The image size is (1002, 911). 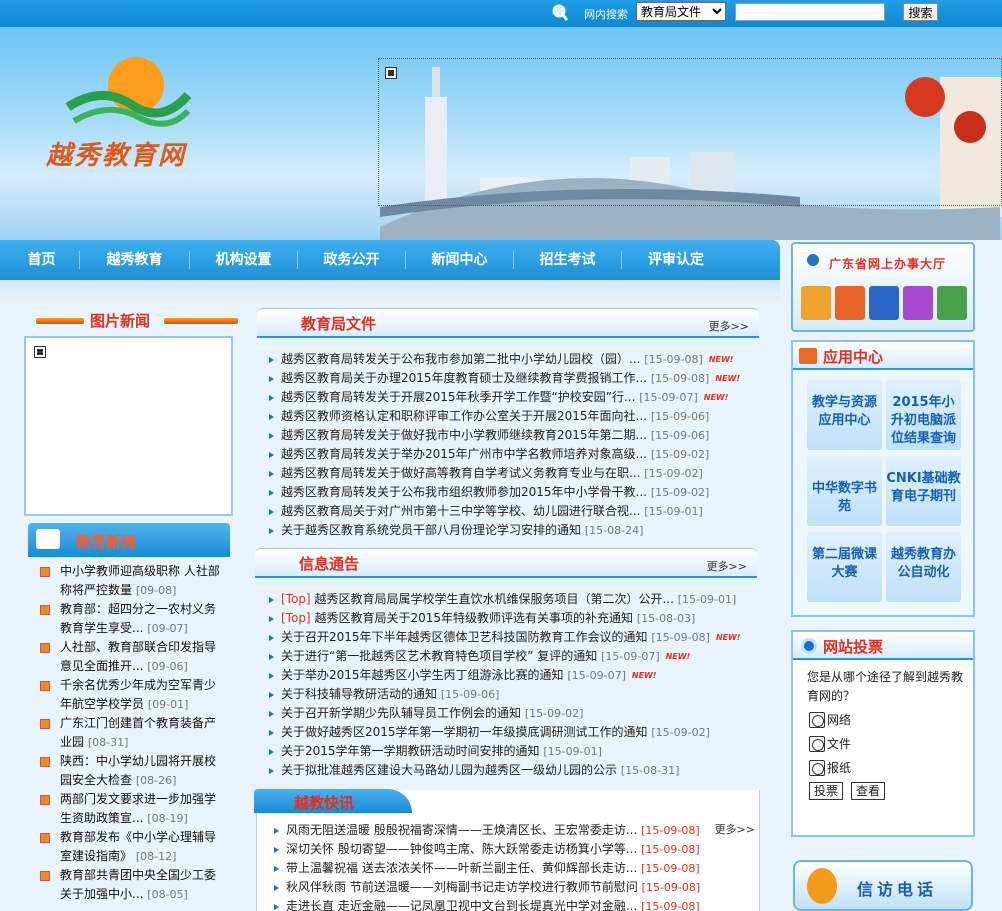 What do you see at coordinates (681, 11) in the screenshot?
I see `search-category-select: 教育局文件` at bounding box center [681, 11].